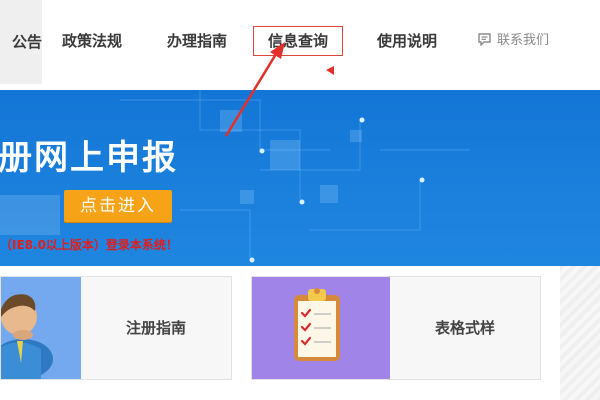  I want to click on nav-item-info-query: 信息查询, so click(298, 41).